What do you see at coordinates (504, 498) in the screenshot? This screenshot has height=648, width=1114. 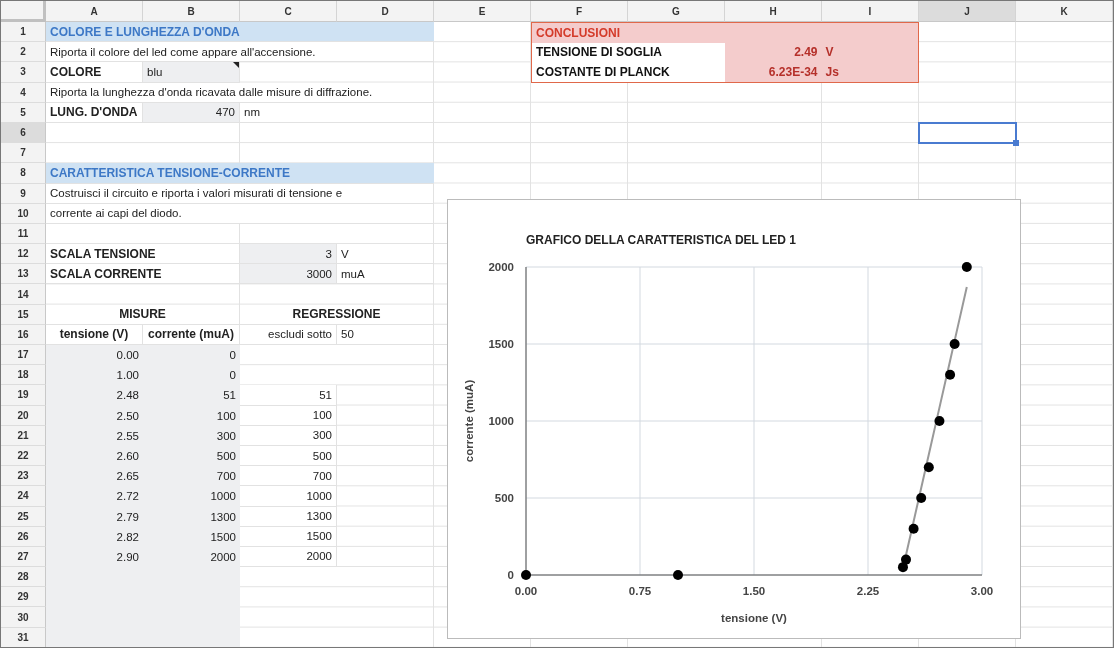 I see `y-tick-label: 500` at bounding box center [504, 498].